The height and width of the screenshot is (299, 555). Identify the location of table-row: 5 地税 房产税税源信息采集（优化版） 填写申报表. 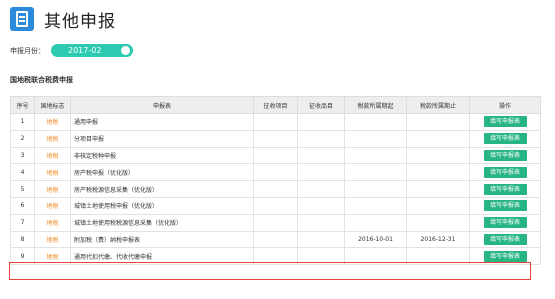
(275, 189).